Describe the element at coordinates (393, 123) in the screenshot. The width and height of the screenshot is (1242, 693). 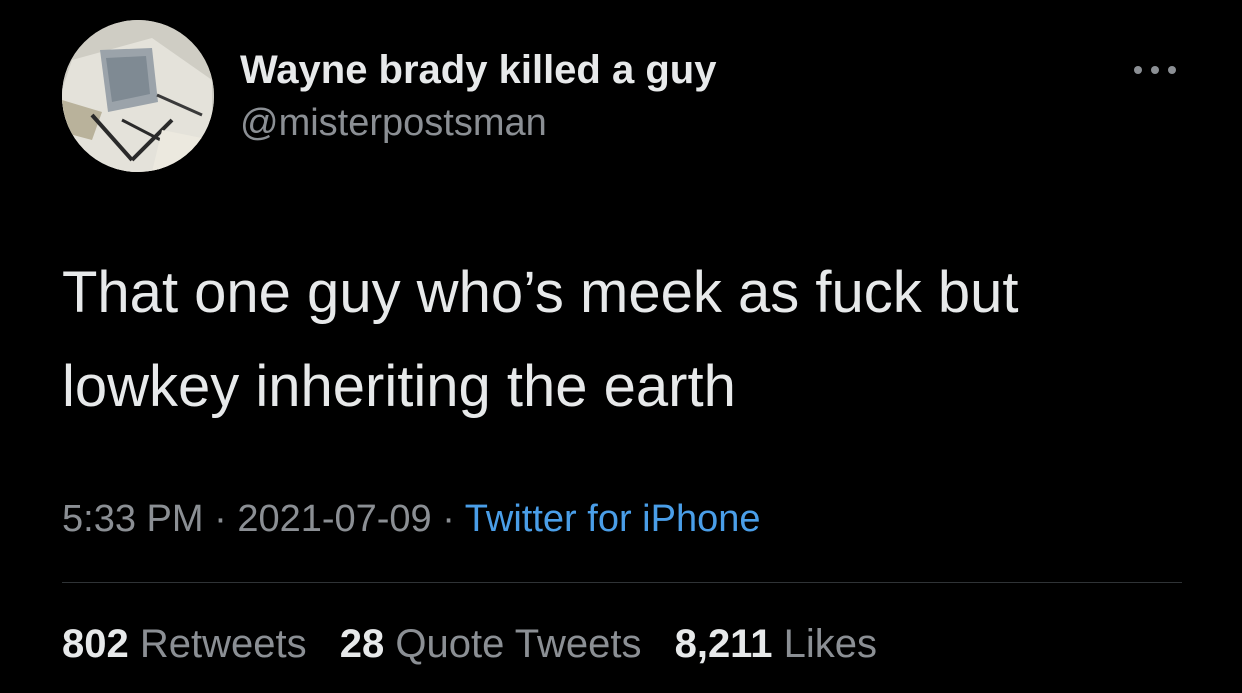
I see `user-handle: @misterpostsman` at that location.